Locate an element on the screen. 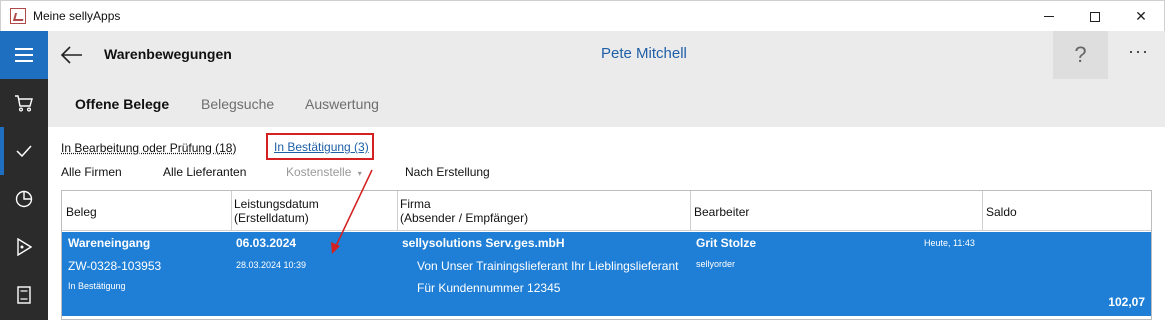  maximize-icon is located at coordinates (1095, 16).